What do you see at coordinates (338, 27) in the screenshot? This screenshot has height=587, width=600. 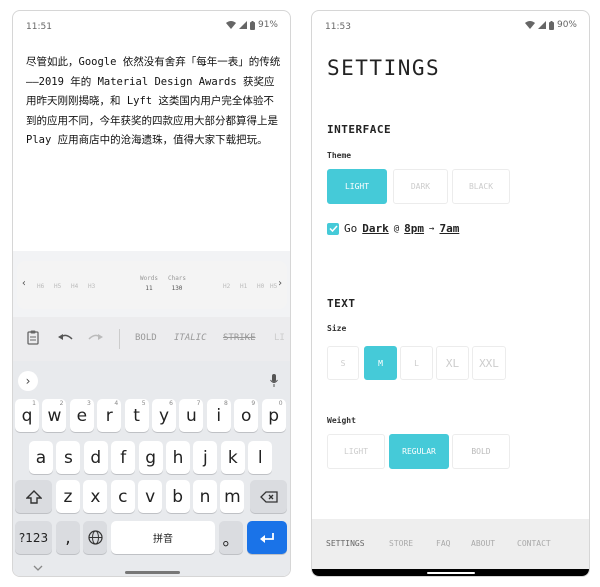 I see `status-time: 11:53` at bounding box center [338, 27].